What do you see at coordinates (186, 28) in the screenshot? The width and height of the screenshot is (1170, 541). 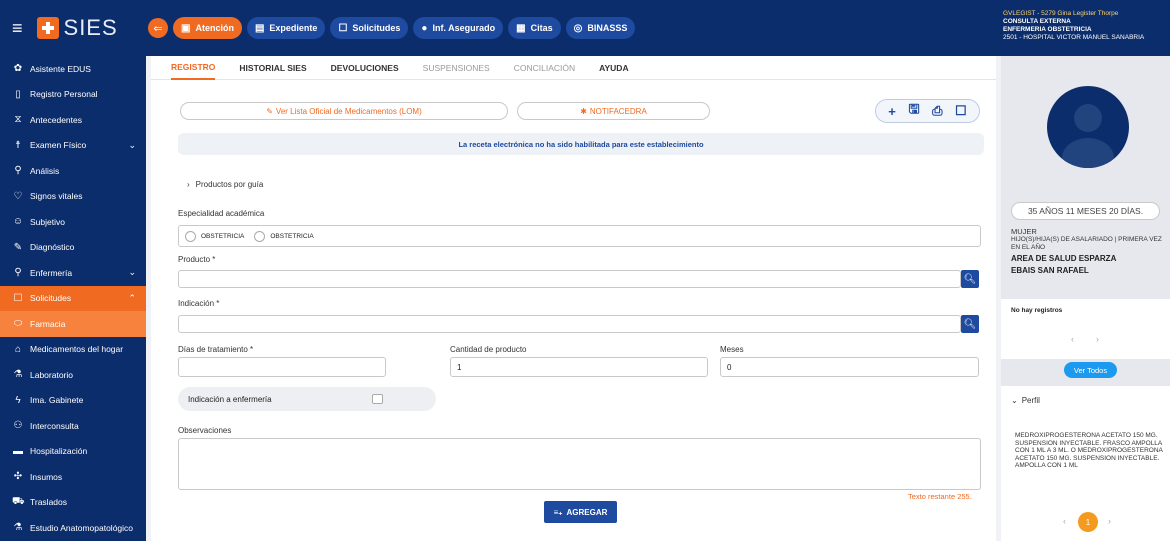 I see `clipboard-icon: ▣` at bounding box center [186, 28].